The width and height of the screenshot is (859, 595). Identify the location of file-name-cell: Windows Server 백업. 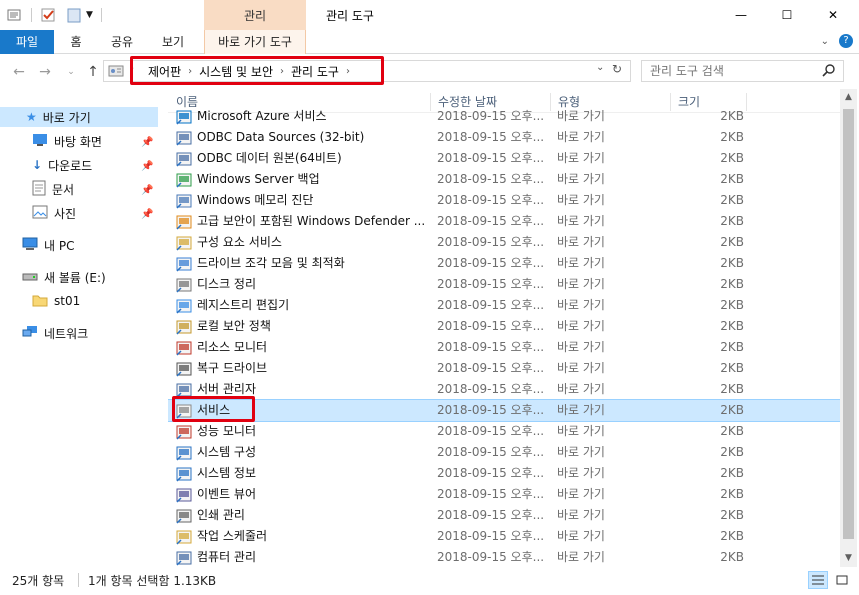
(303, 179).